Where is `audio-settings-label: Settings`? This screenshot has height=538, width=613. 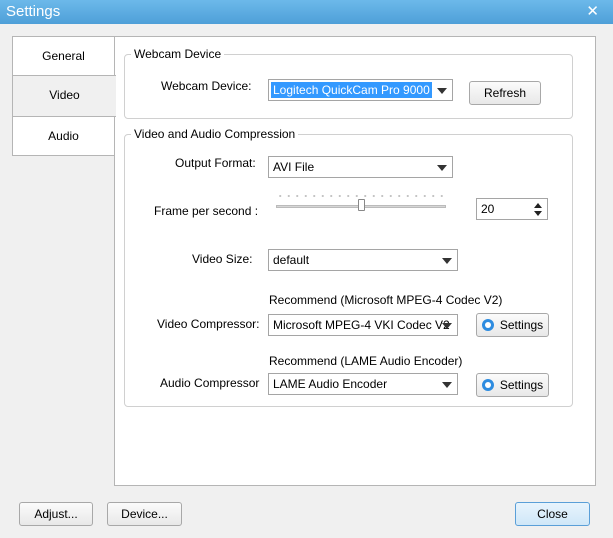 audio-settings-label: Settings is located at coordinates (521, 385).